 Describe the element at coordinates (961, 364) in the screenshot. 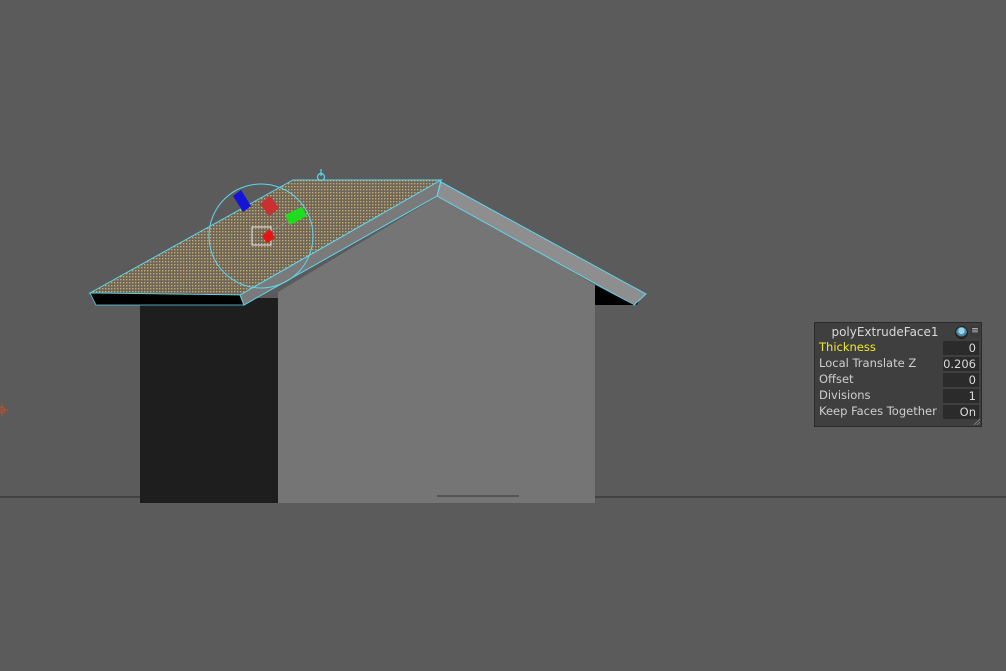

I see `attribute-value-field: 0.206` at that location.